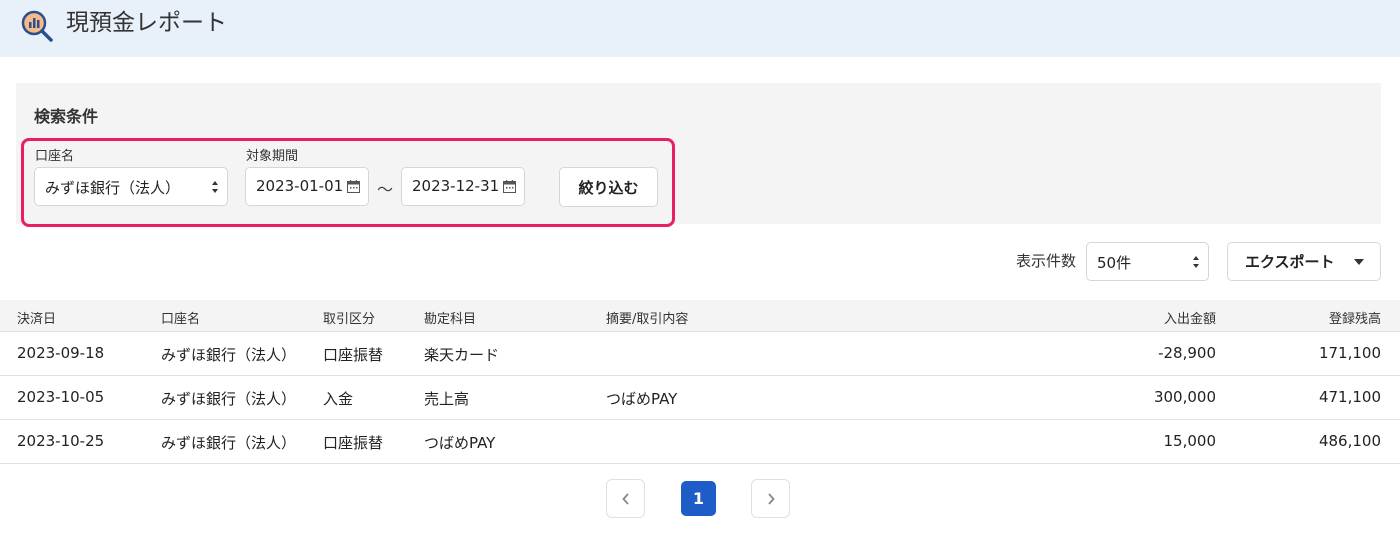  What do you see at coordinates (61, 353) in the screenshot?
I see `cell-date: 2023-09-18` at bounding box center [61, 353].